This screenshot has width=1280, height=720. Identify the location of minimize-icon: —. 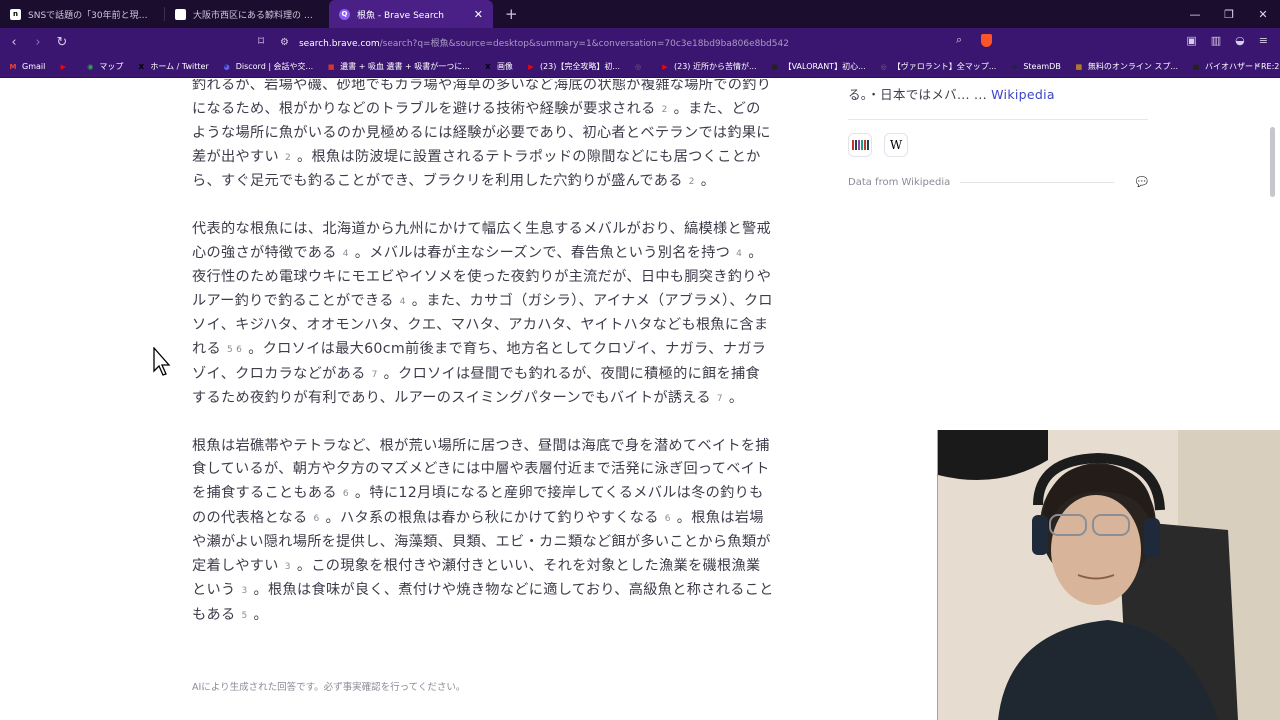
(1195, 14).